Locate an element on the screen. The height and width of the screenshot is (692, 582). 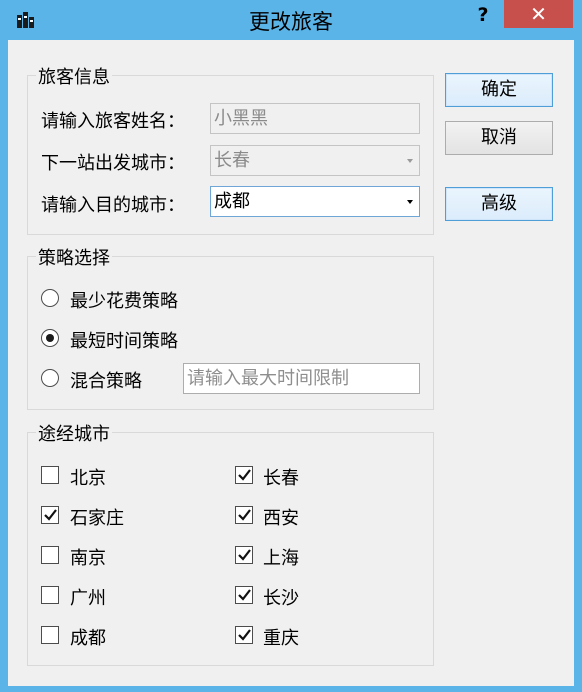
title-bar: 更改旅客 ? ✕ is located at coordinates (291, 20).